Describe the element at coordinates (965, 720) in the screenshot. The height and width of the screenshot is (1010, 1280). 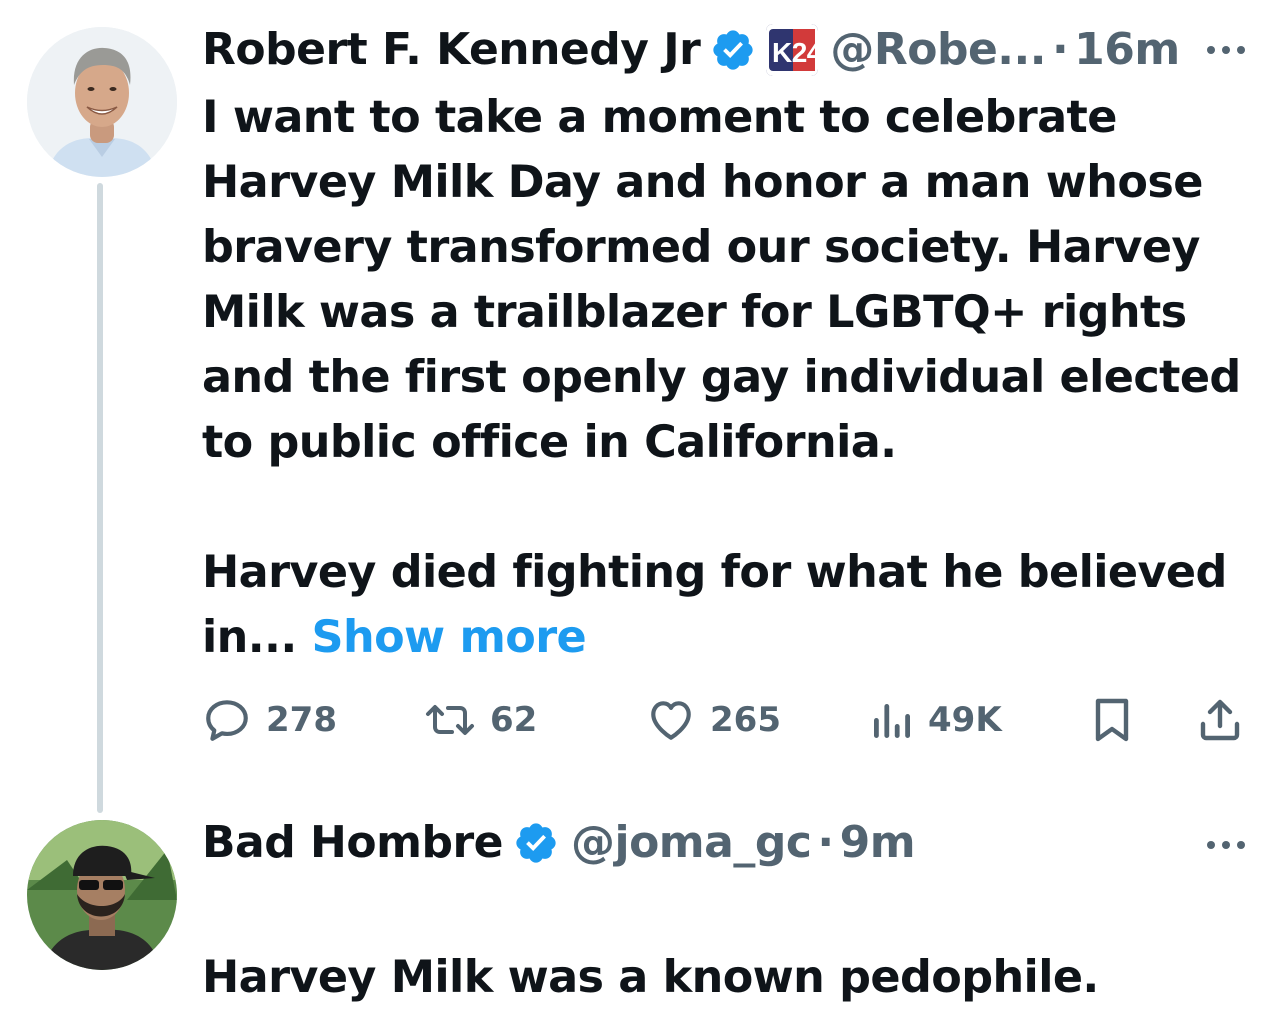
I see `views-count: 49K` at that location.